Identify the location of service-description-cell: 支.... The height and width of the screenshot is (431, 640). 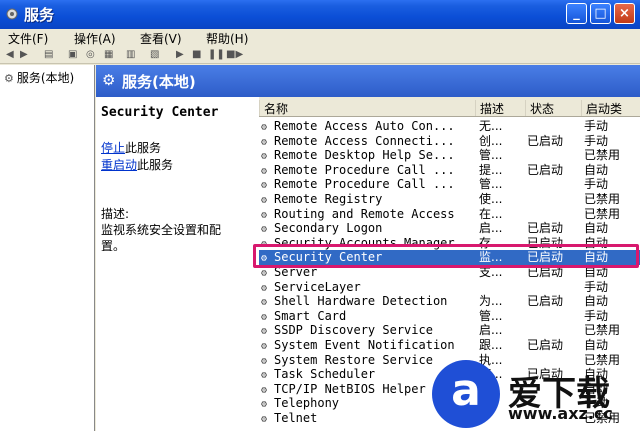
(491, 272).